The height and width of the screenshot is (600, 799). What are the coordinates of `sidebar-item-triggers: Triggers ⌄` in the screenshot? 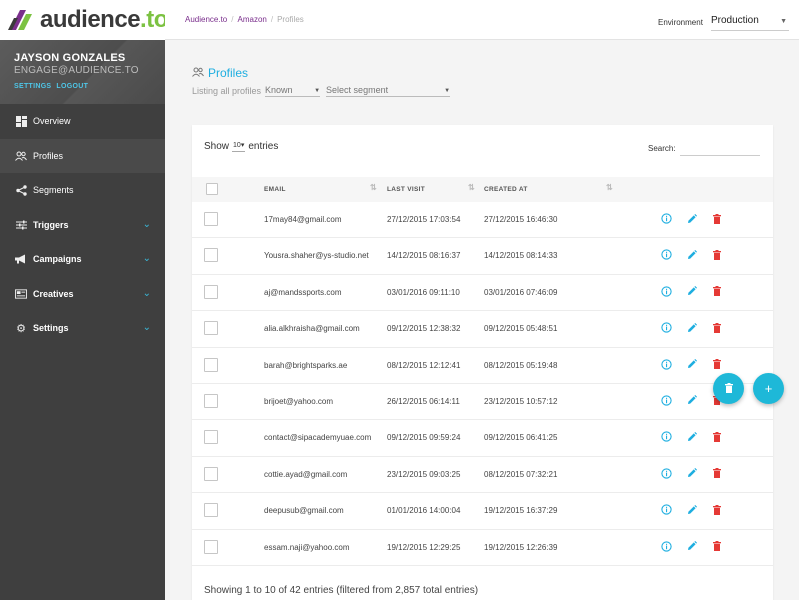 It's located at (82, 225).